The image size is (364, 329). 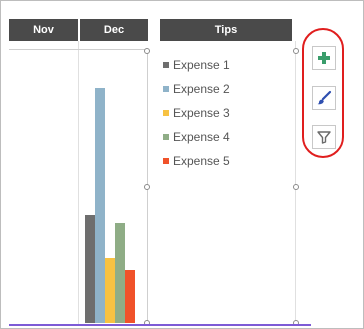 I want to click on chart-styles-button, so click(x=324, y=98).